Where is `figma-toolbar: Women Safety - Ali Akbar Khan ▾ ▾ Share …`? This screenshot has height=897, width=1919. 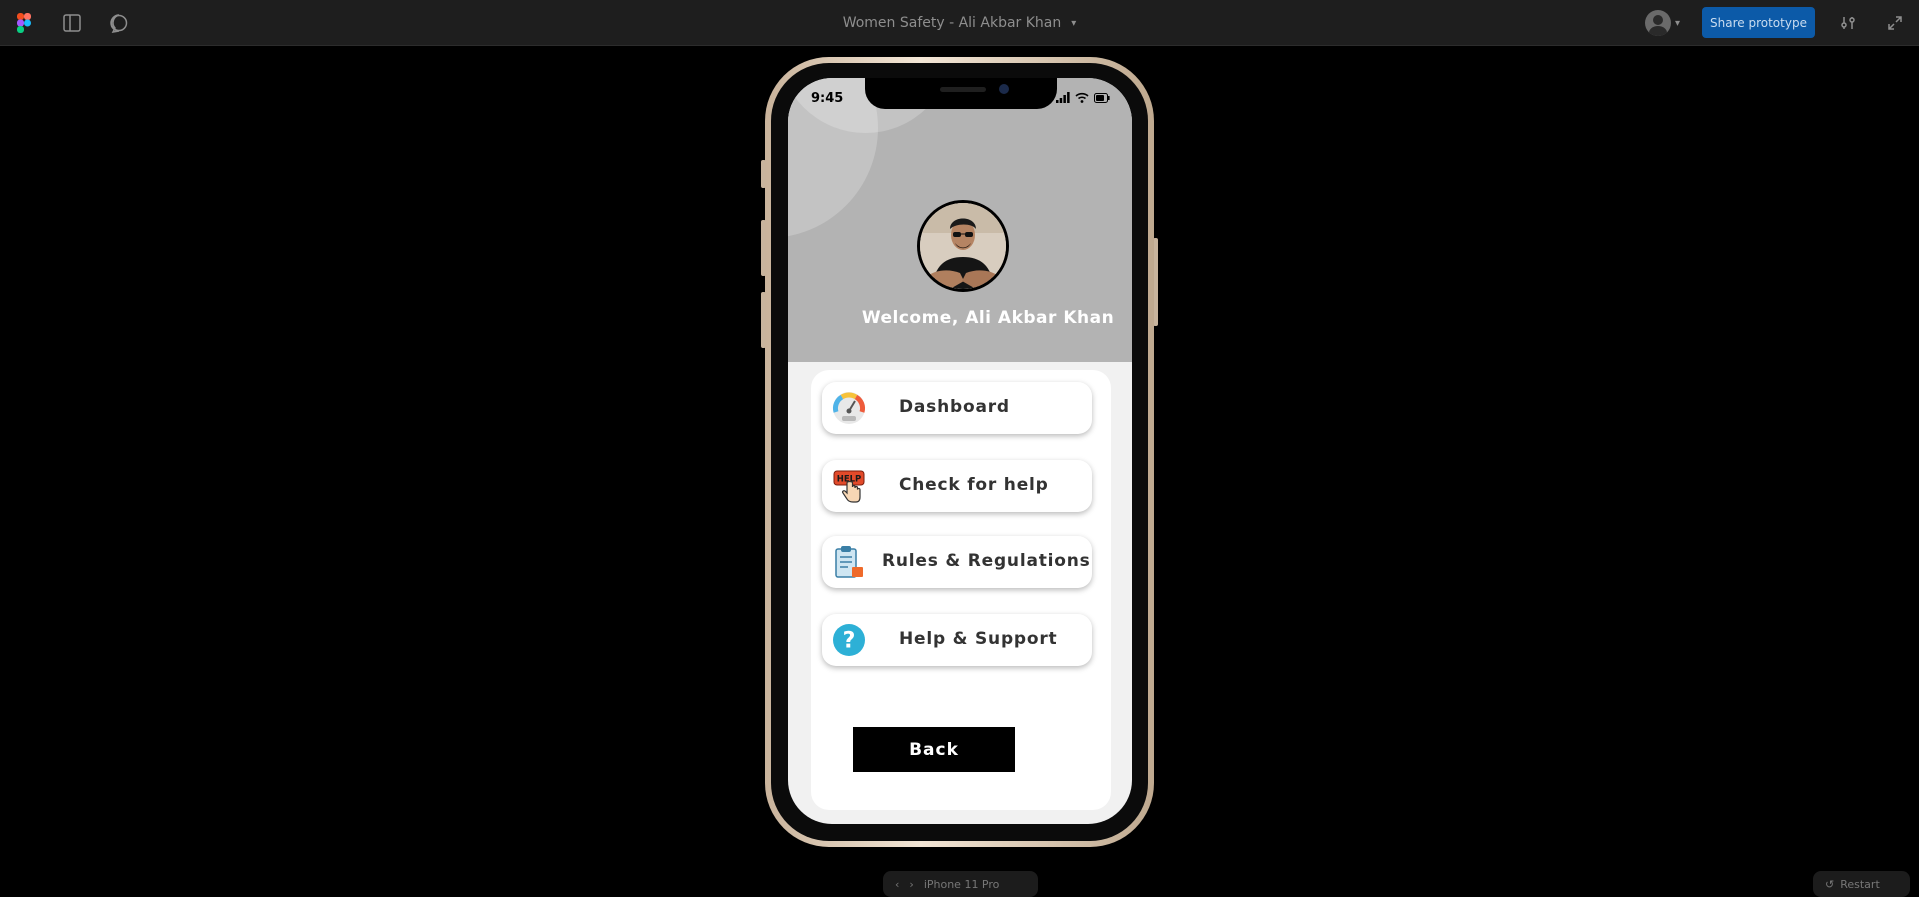 figma-toolbar: Women Safety - Ali Akbar Khan ▾ ▾ Share … is located at coordinates (959, 23).